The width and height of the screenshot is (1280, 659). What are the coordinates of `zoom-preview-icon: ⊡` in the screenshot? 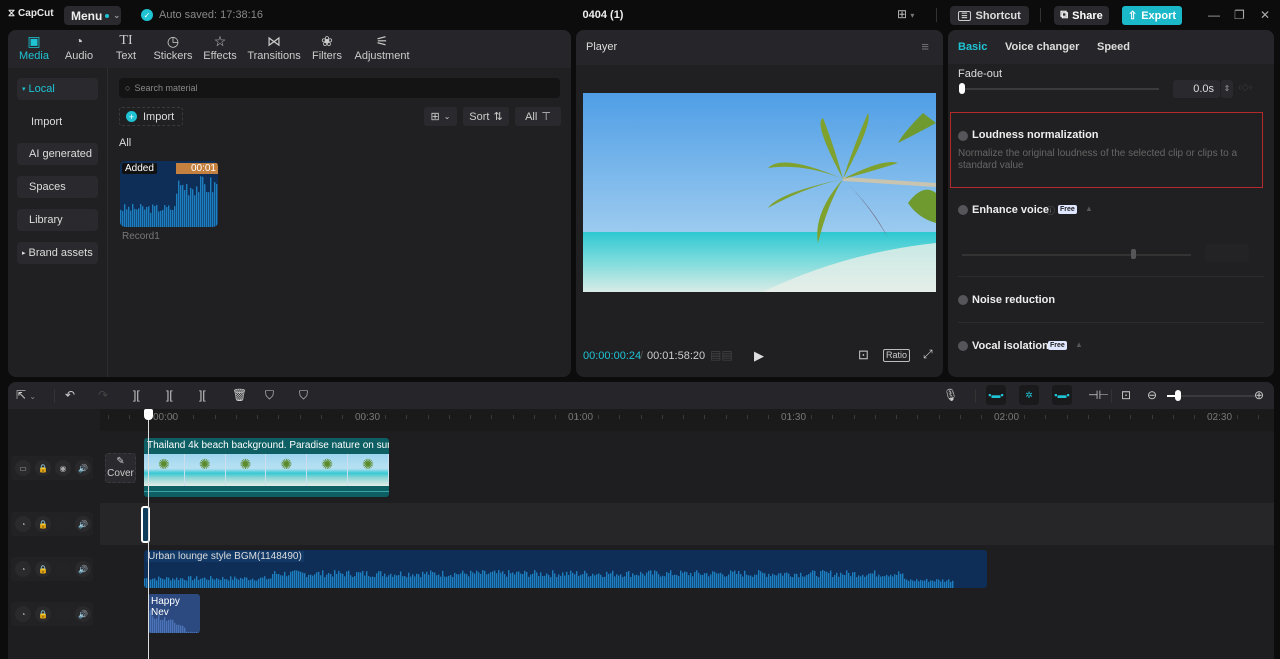 It's located at (863, 355).